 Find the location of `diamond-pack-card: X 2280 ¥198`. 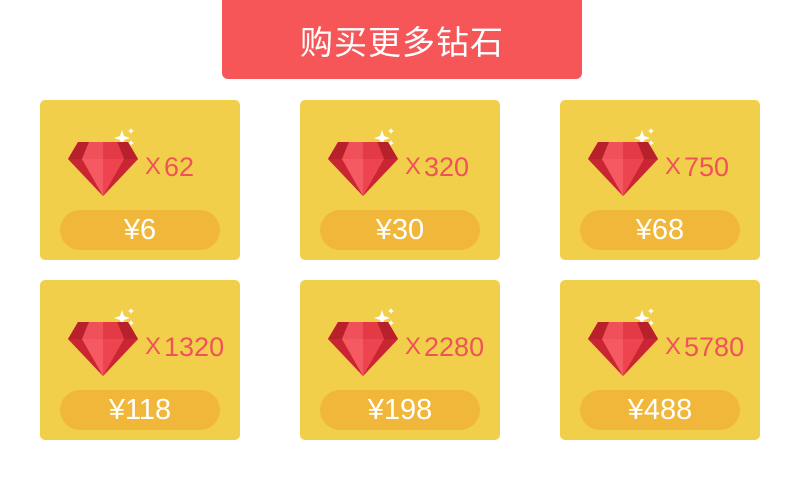

diamond-pack-card: X 2280 ¥198 is located at coordinates (400, 360).